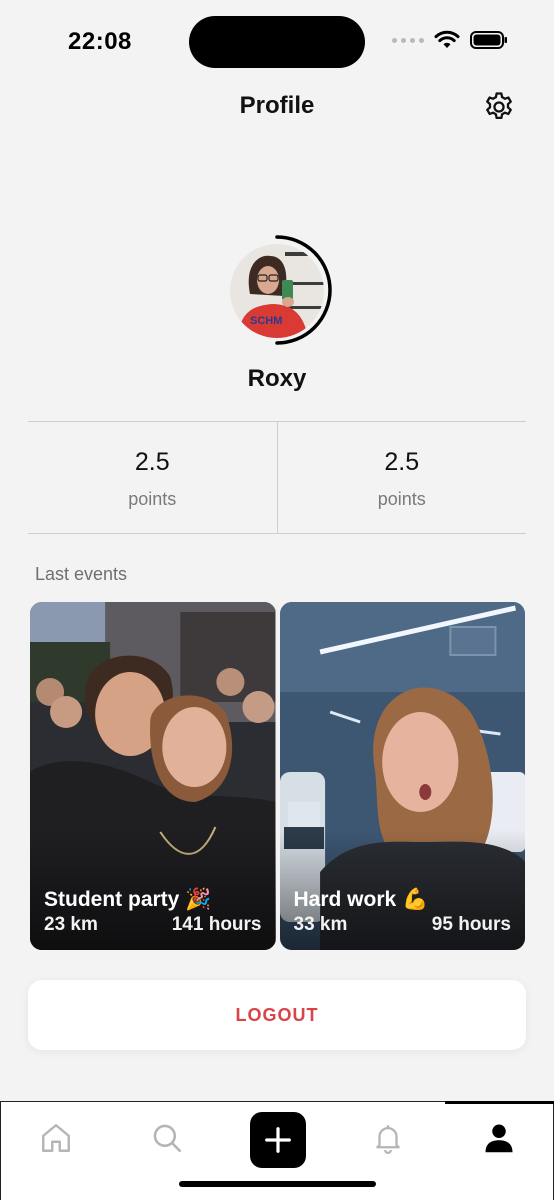 This screenshot has width=554, height=1200. Describe the element at coordinates (152, 477) in the screenshot. I see `stat-points-left: 2.5 points` at that location.